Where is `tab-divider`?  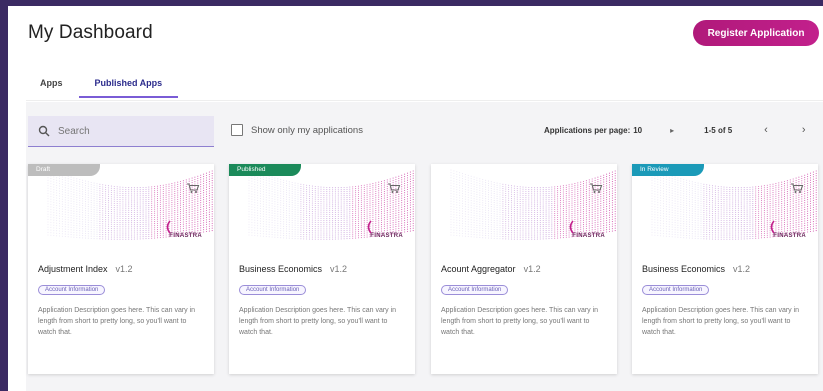
tab-divider is located at coordinates (424, 100).